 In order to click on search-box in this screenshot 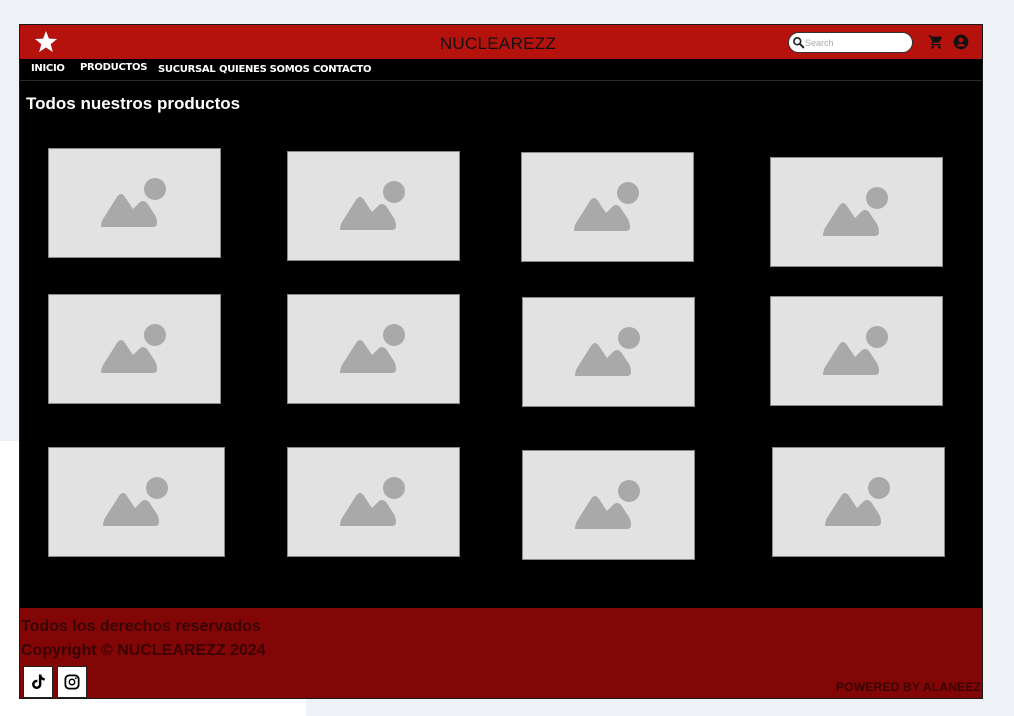, I will do `click(850, 42)`.